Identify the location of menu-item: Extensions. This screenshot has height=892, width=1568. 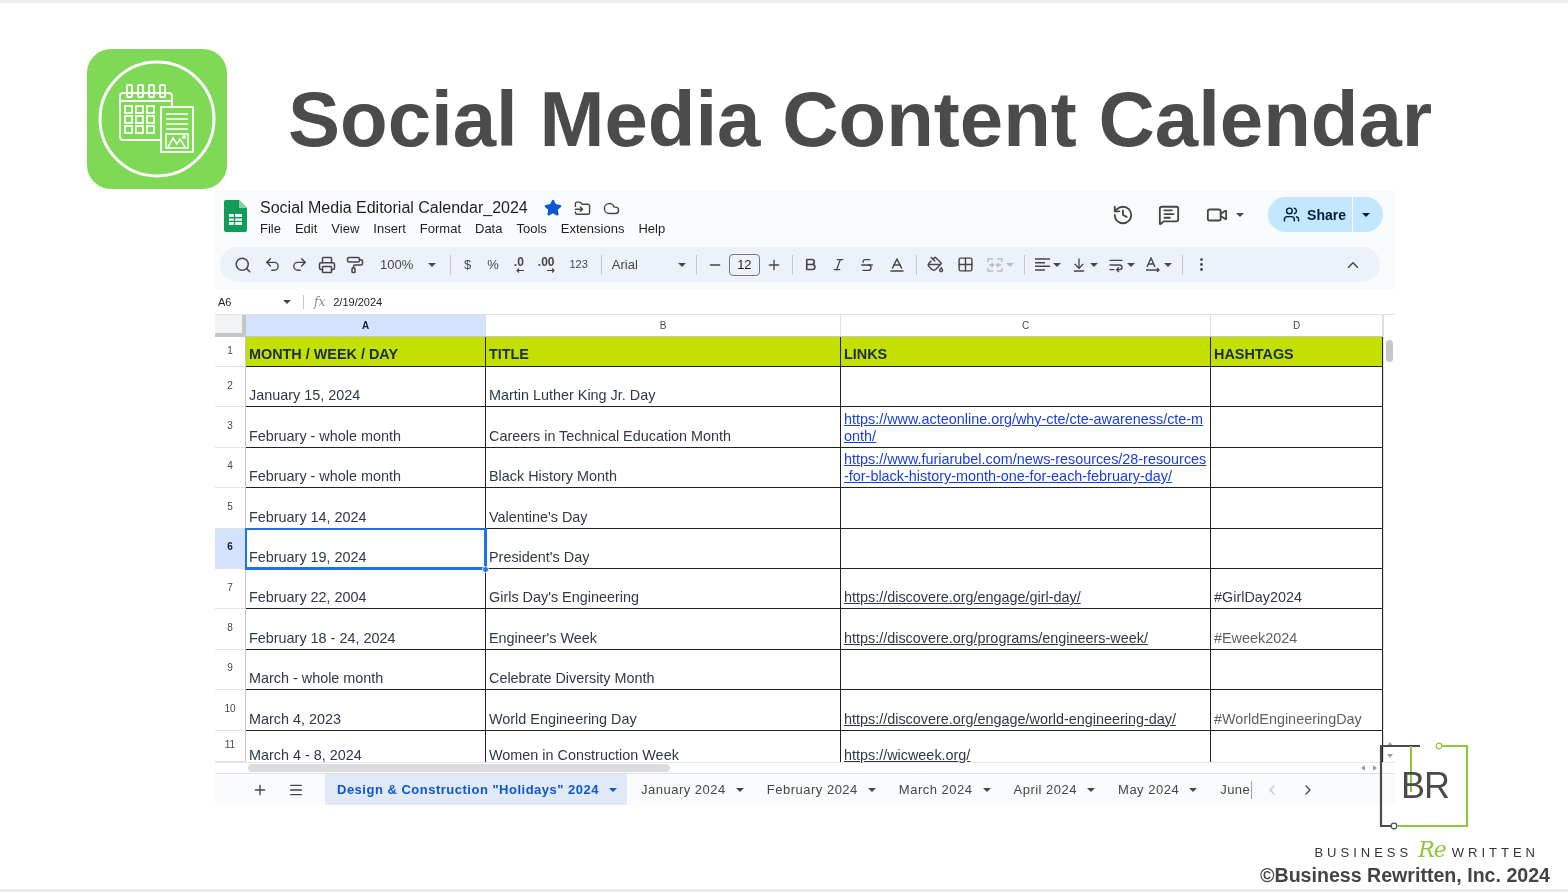
(592, 228).